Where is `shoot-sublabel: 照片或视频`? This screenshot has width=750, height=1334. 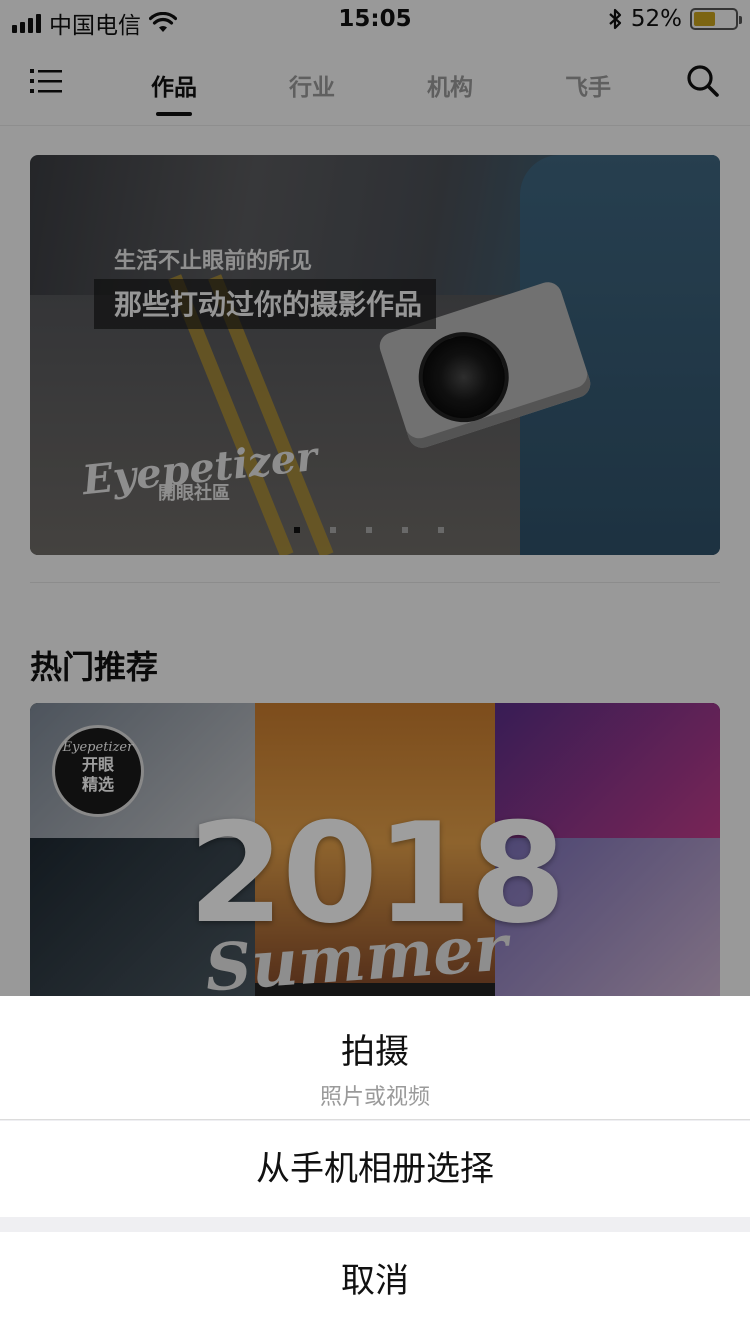
shoot-sublabel: 照片或视频 is located at coordinates (374, 1097).